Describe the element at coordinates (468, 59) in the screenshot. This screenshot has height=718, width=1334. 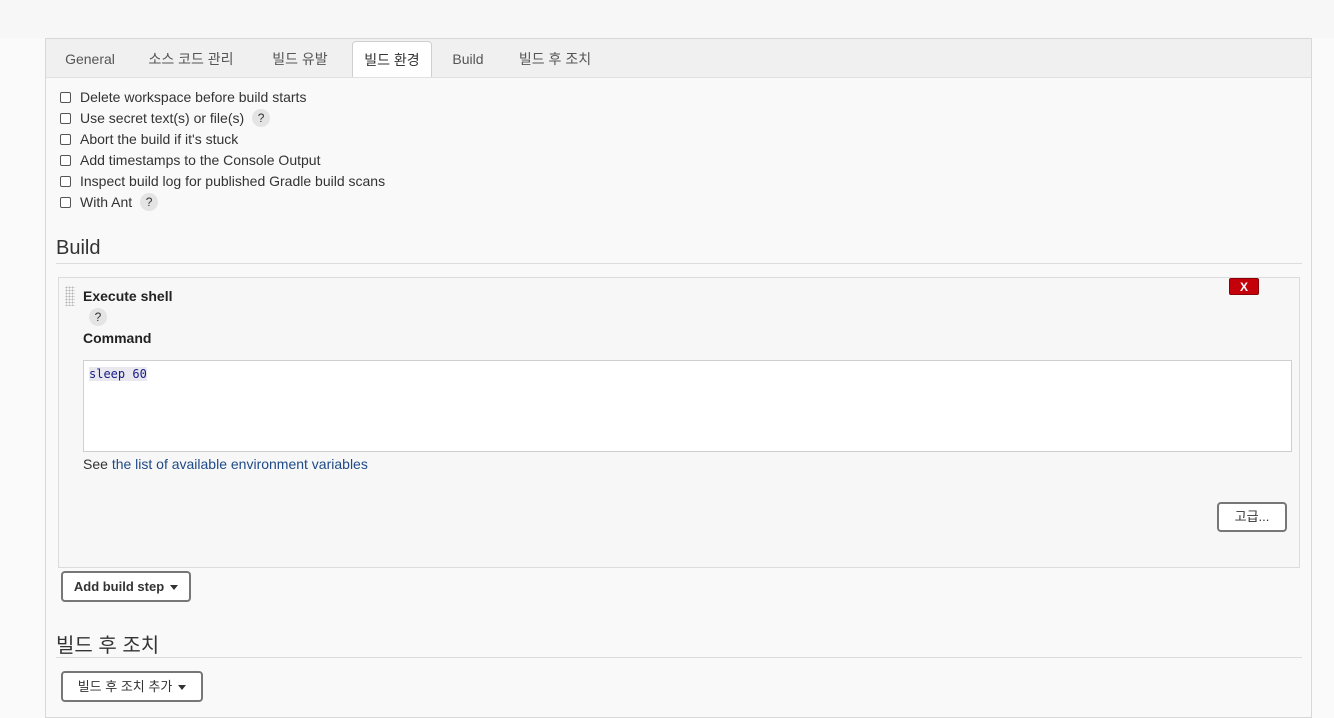
I see `tab-build: Build` at that location.